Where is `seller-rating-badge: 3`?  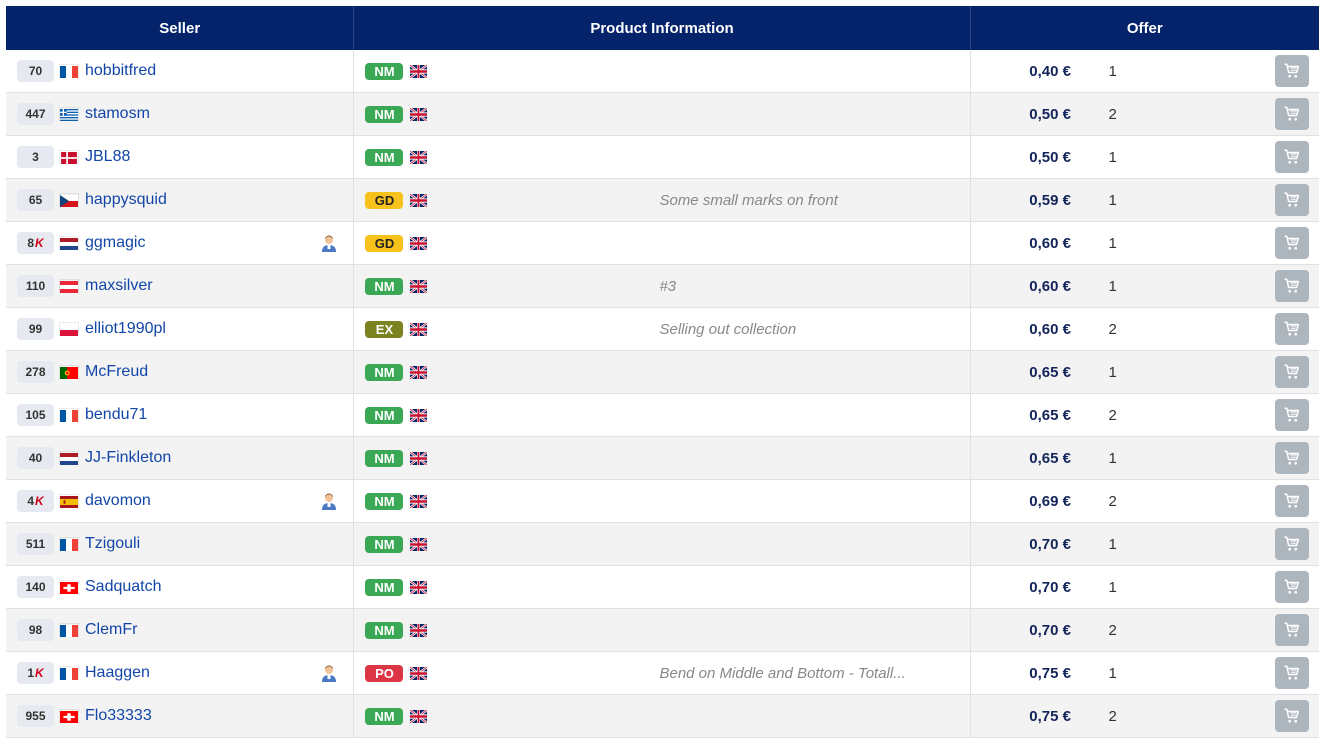
seller-rating-badge: 3 is located at coordinates (35, 157).